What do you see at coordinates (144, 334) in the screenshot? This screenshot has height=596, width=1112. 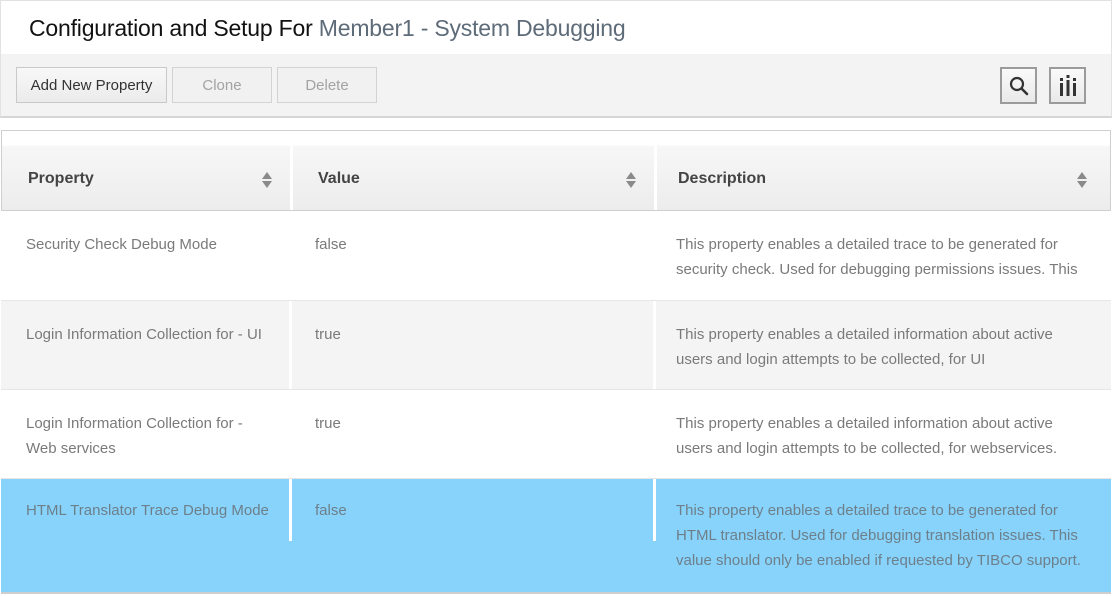 I see `property-cell: Login Information Collection for - UI` at bounding box center [144, 334].